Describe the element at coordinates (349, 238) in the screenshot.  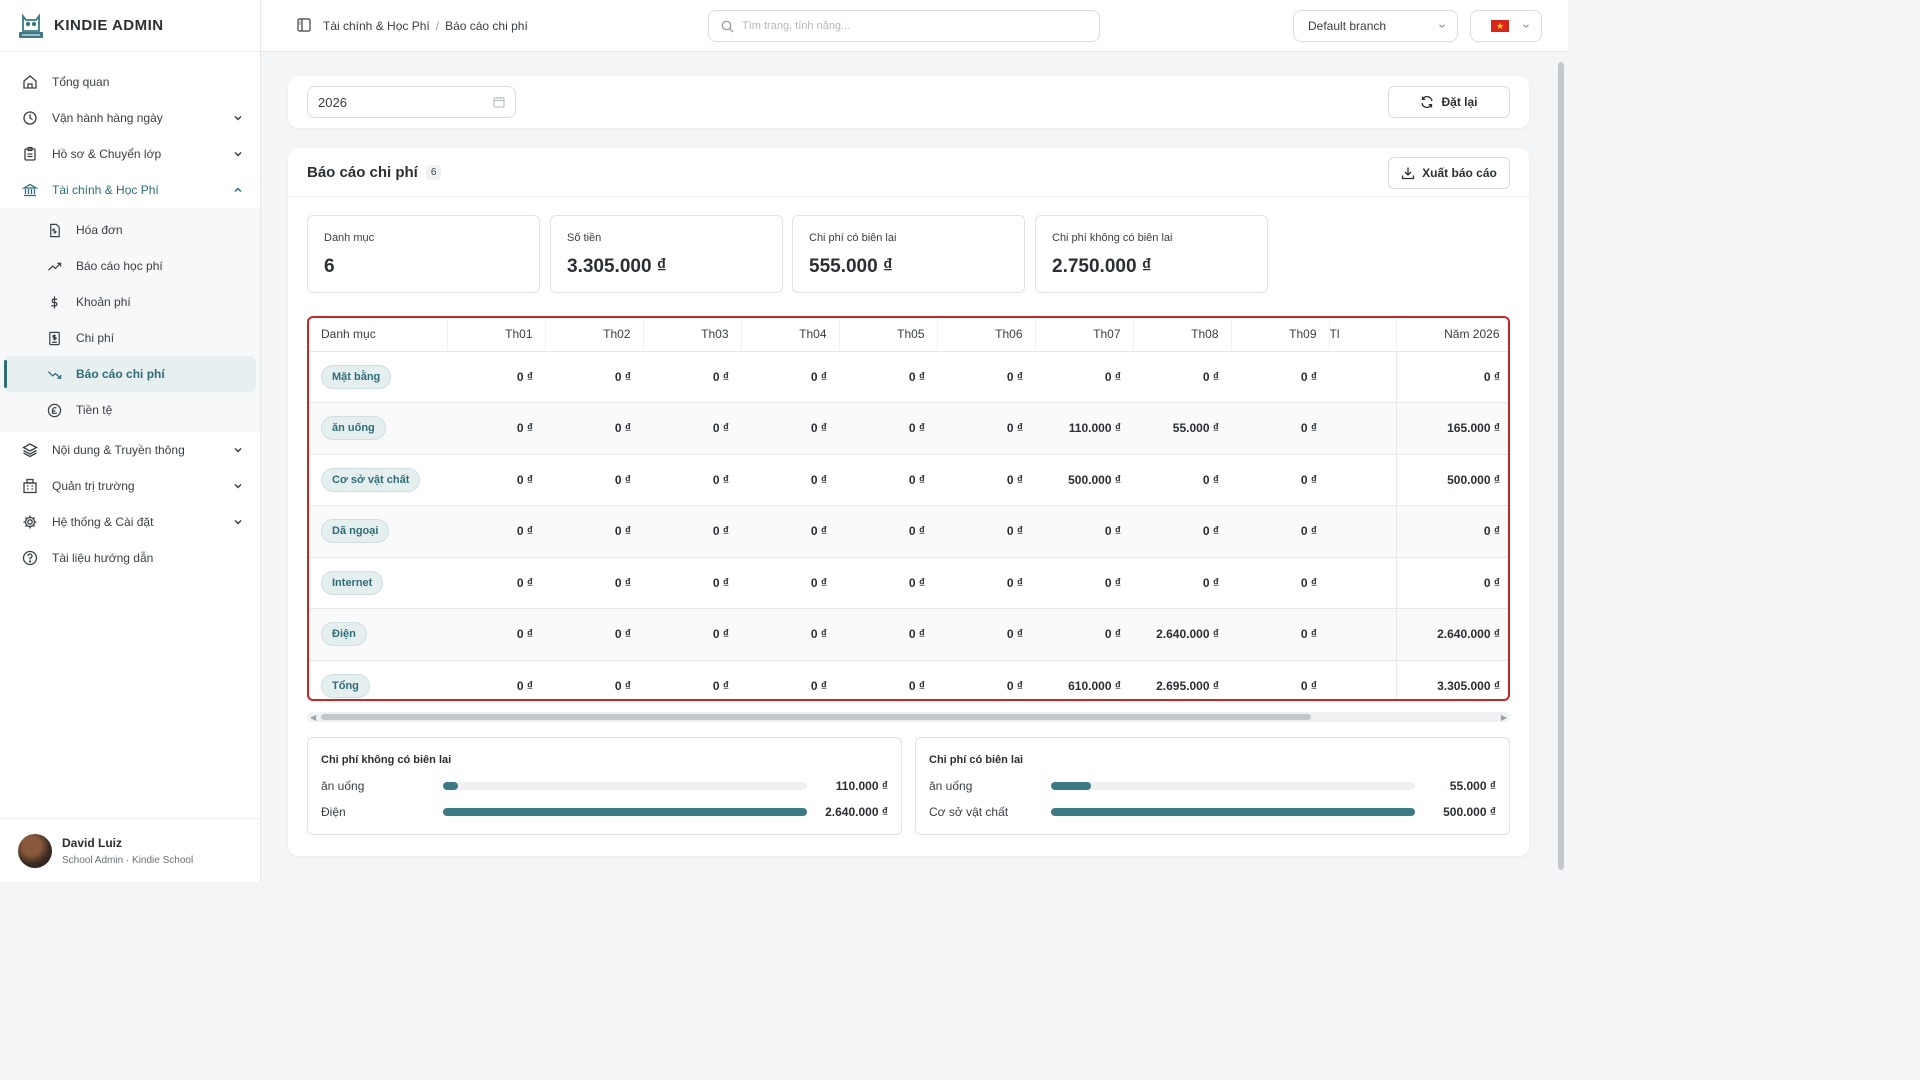
I see `stat-label: Danh mục` at that location.